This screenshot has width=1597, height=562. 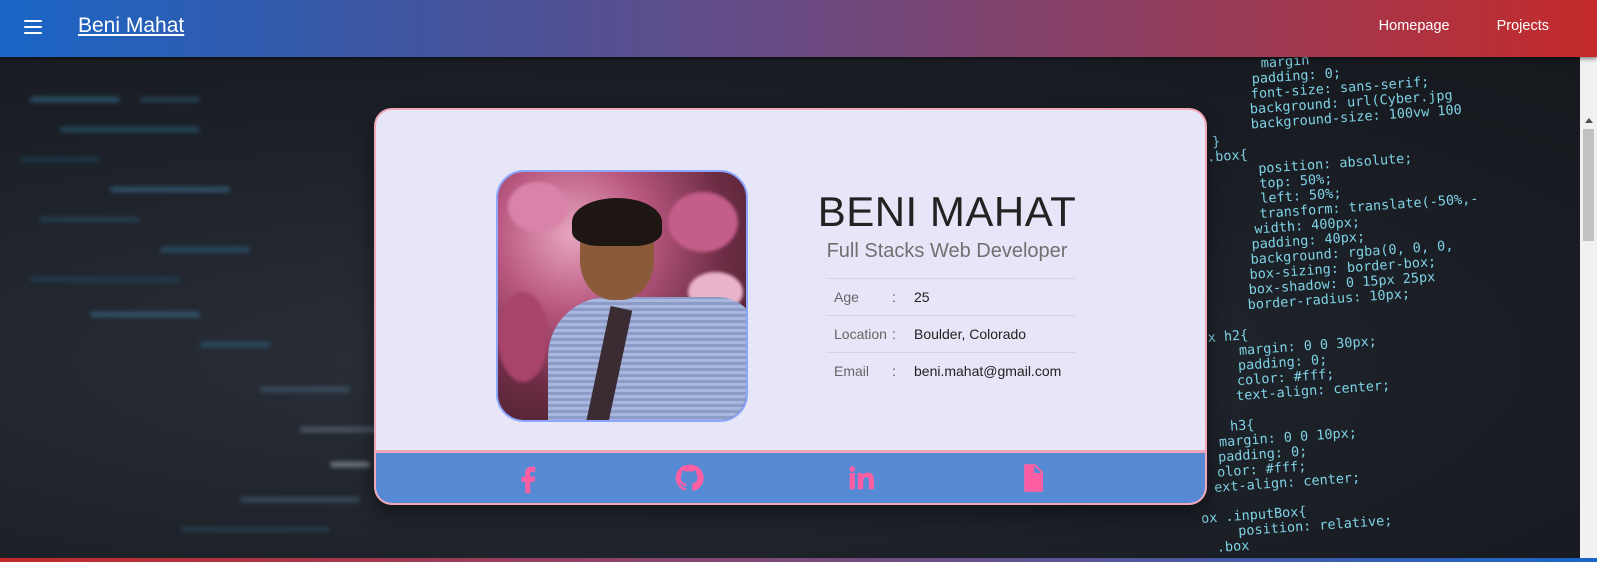 I want to click on profile-role: Full Stacks Web Developer, so click(x=947, y=251).